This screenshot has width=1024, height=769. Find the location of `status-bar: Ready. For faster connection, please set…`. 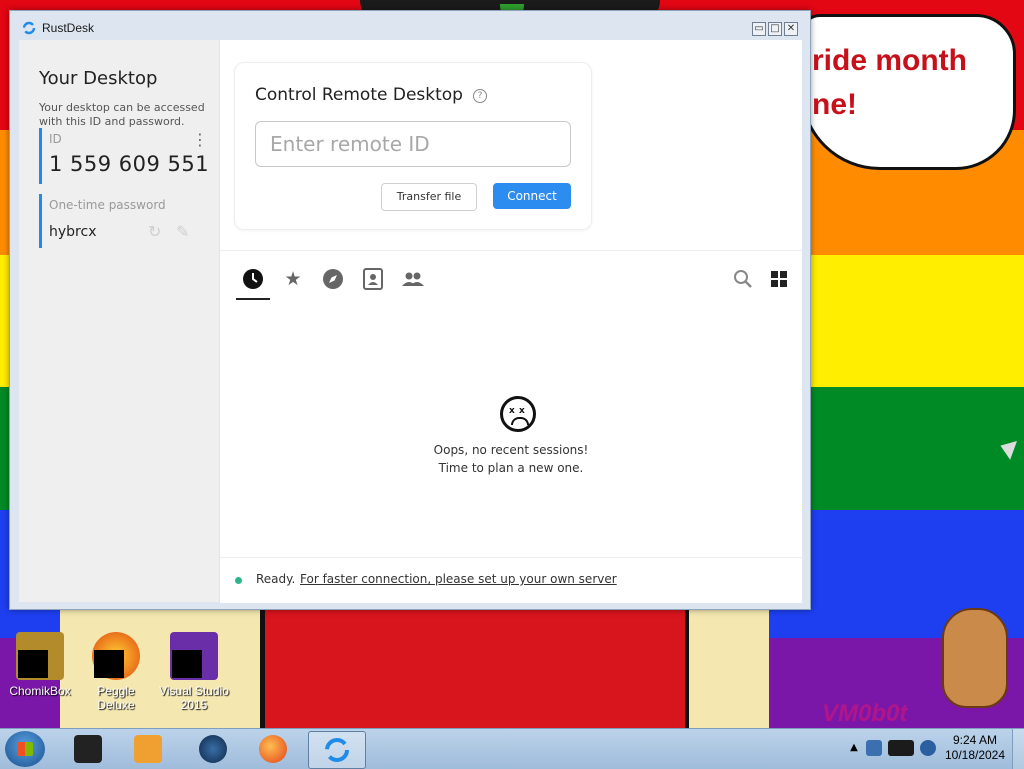

status-bar: Ready. For faster connection, please set… is located at coordinates (511, 580).